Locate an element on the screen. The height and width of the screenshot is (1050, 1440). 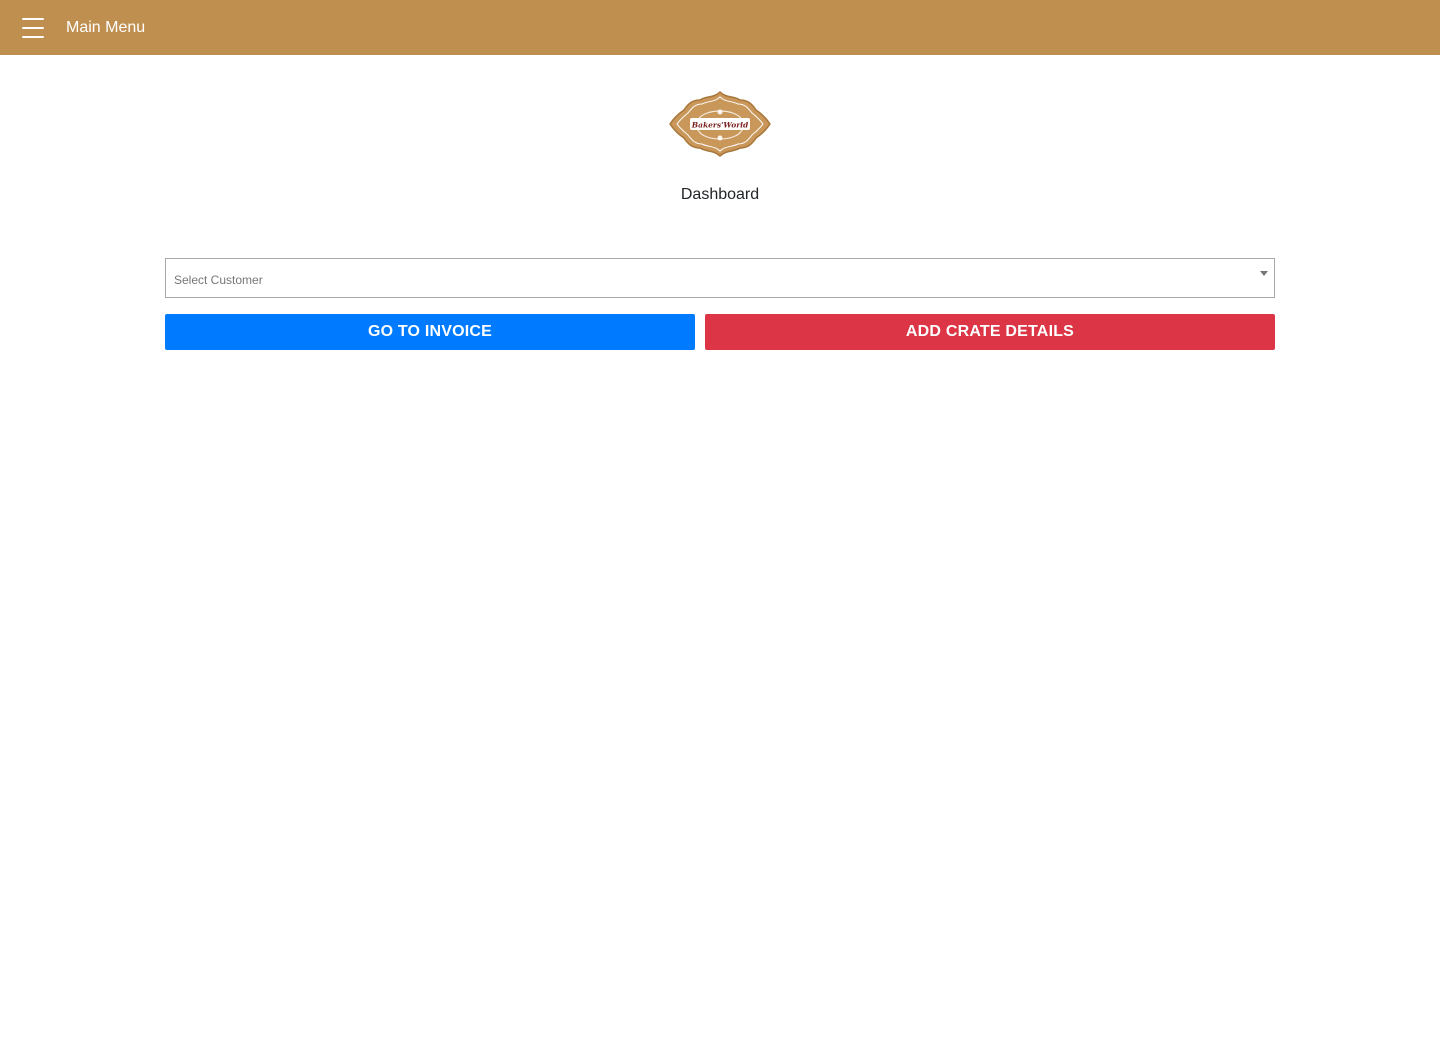
top-app-bar: Main Menu is located at coordinates (720, 27).